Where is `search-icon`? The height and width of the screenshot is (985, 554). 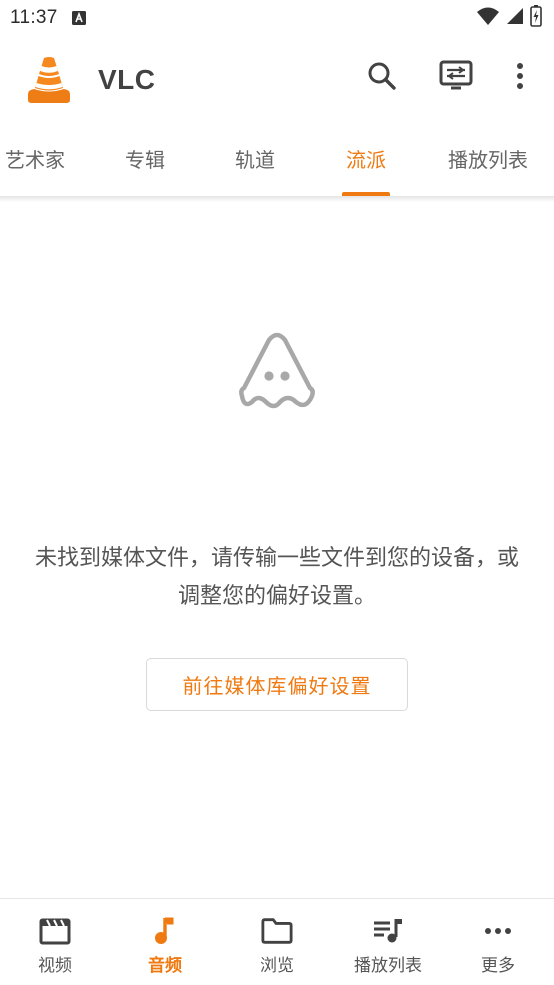
search-icon is located at coordinates (382, 78).